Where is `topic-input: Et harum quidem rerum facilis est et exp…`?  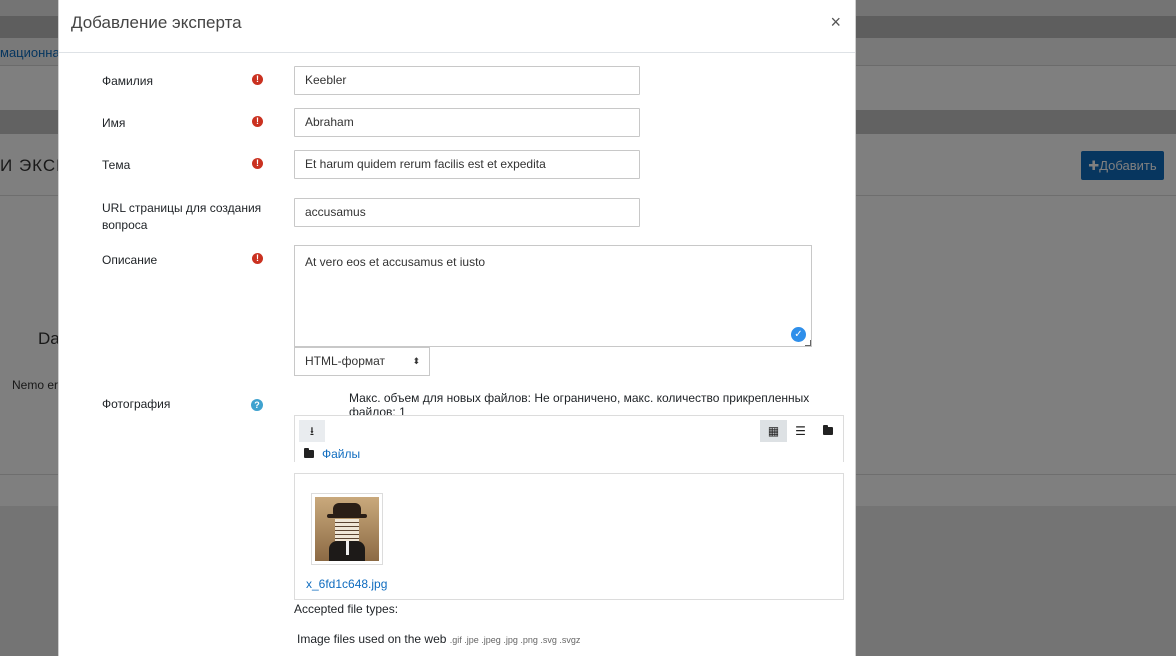 topic-input: Et harum quidem rerum facilis est et exp… is located at coordinates (467, 164).